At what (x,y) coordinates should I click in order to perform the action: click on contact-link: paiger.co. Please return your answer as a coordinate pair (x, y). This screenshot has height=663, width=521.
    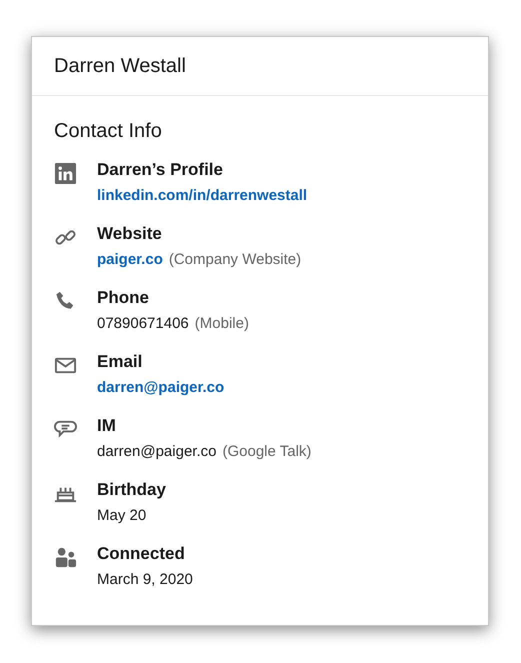
    Looking at the image, I should click on (130, 260).